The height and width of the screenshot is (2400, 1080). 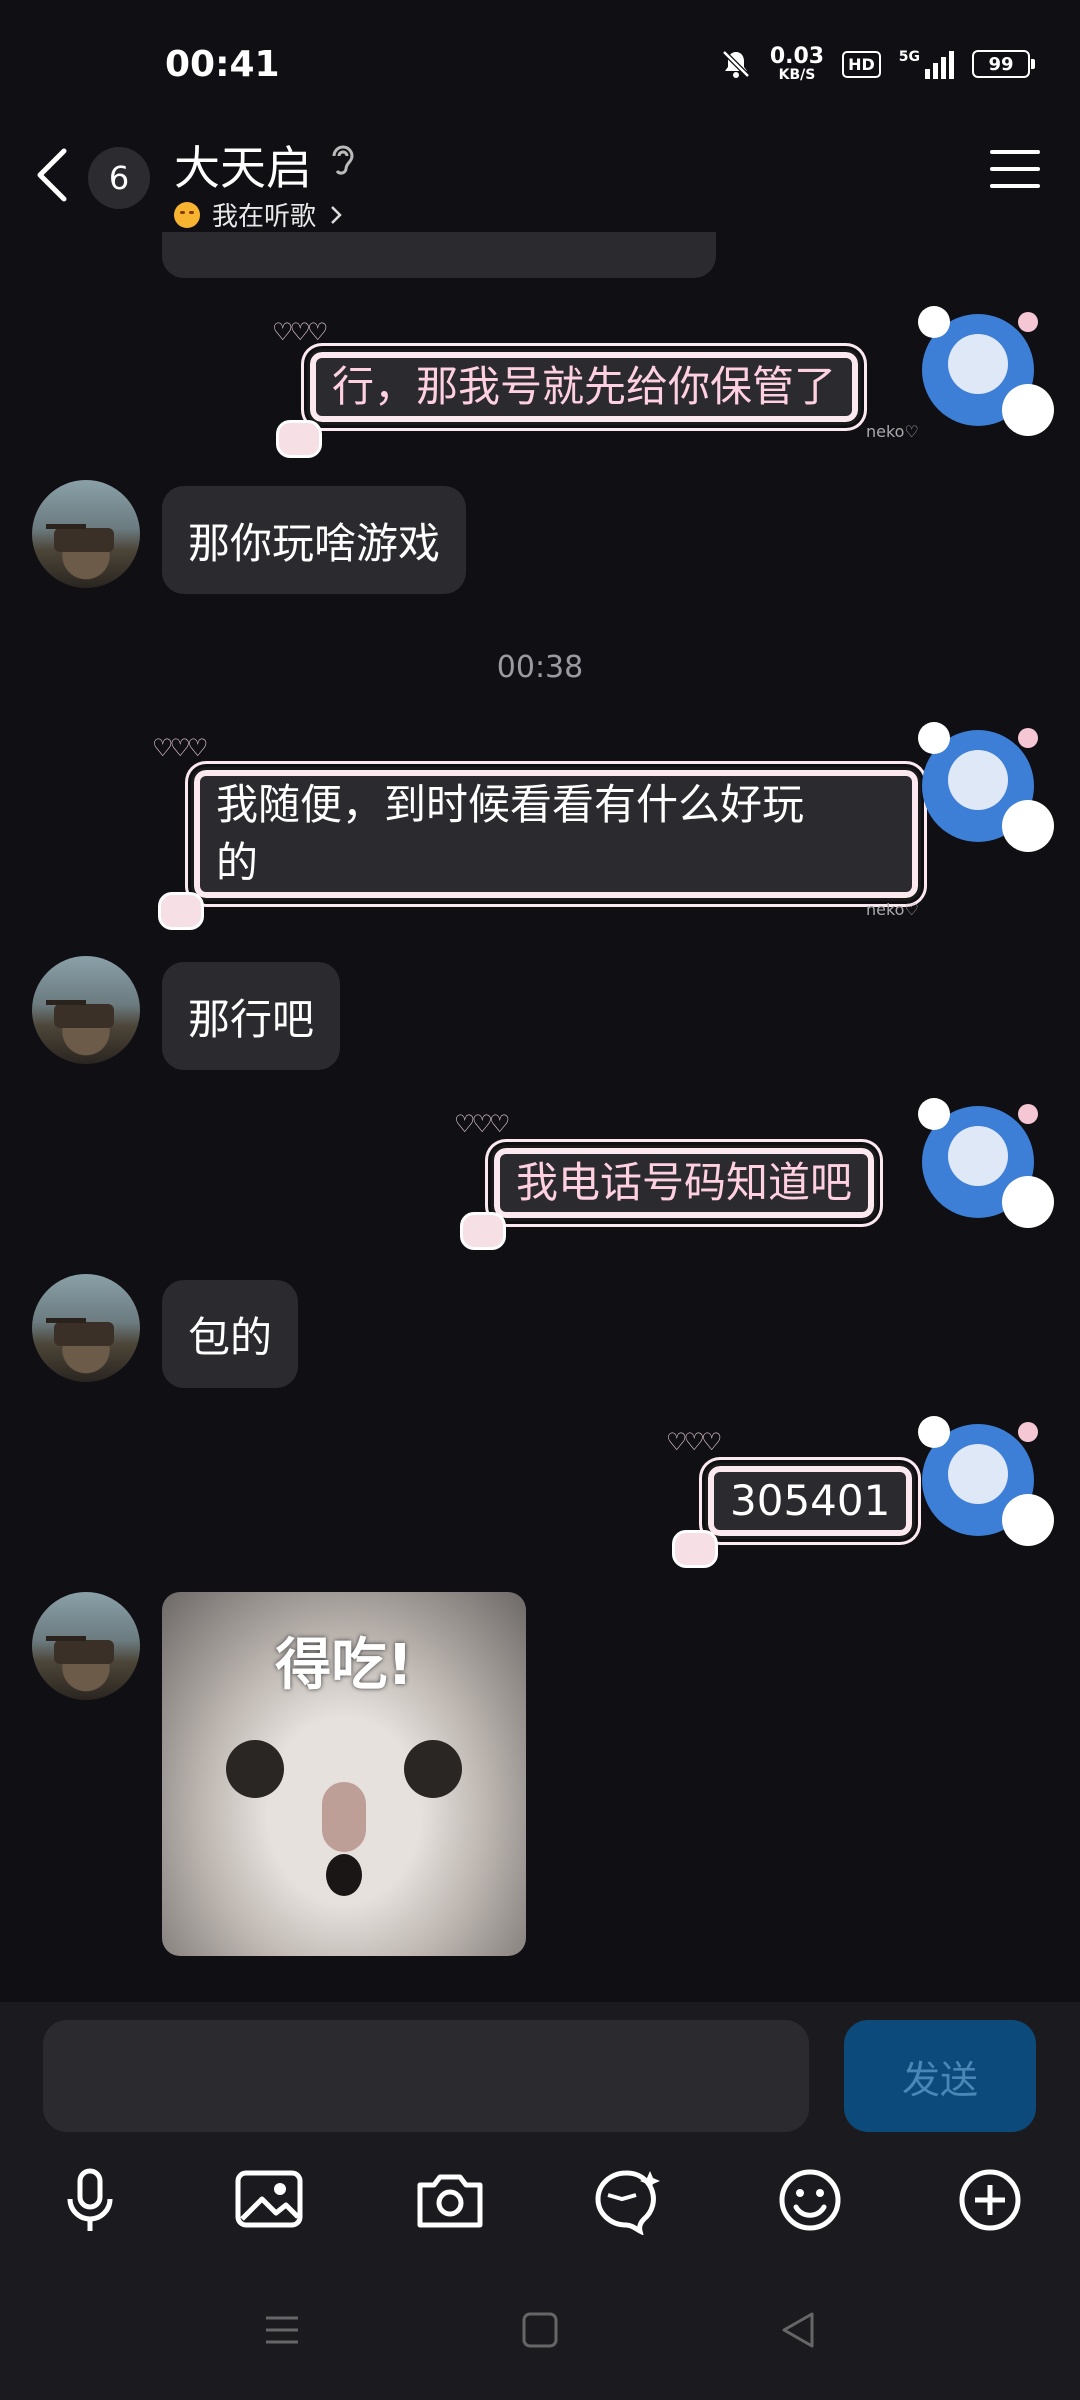 I want to click on incoming-message: 那行吧, so click(x=251, y=1016).